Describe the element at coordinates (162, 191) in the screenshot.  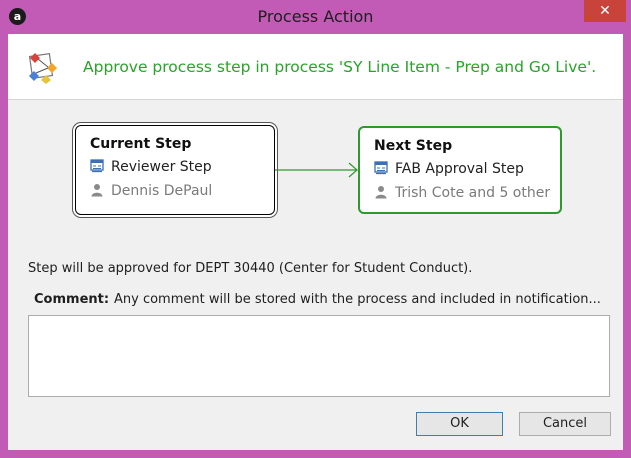
I see `current-step-assignee: Dennis DePaul` at that location.